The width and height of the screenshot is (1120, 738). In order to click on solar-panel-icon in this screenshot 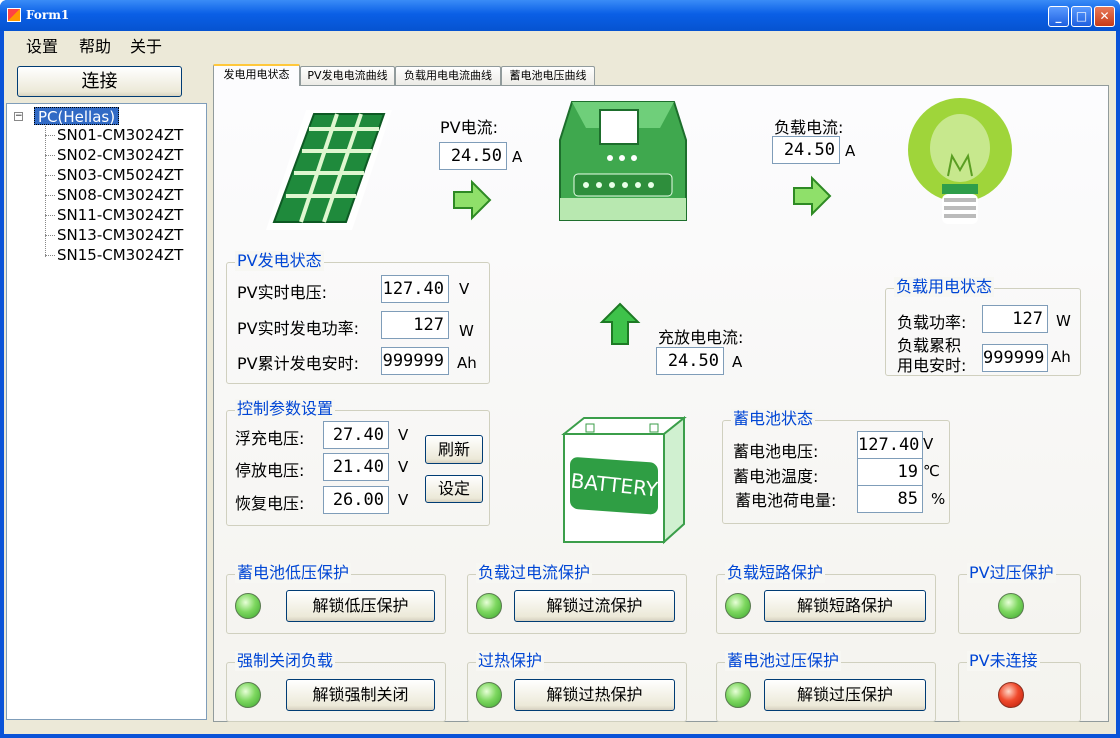, I will do `click(329, 170)`.